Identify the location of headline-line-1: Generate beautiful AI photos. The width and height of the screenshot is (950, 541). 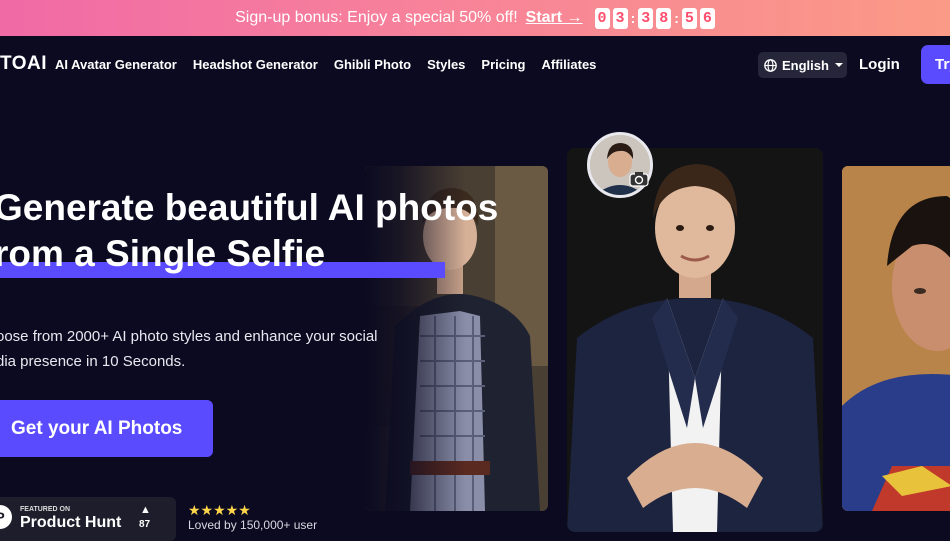
(249, 207).